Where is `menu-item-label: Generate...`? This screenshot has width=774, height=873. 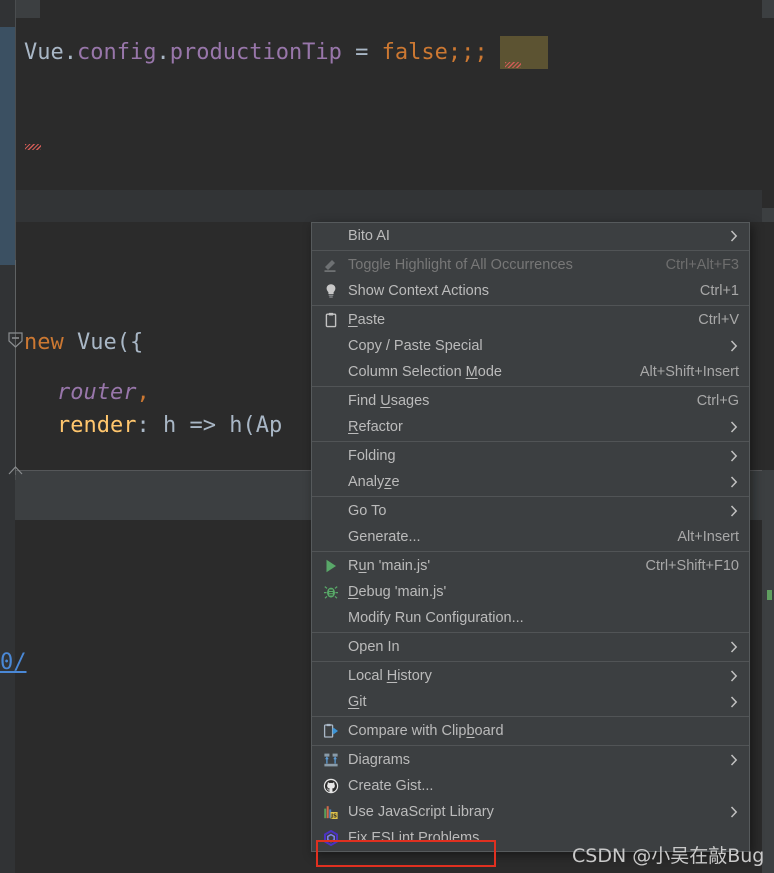
menu-item-label: Generate... is located at coordinates (384, 537).